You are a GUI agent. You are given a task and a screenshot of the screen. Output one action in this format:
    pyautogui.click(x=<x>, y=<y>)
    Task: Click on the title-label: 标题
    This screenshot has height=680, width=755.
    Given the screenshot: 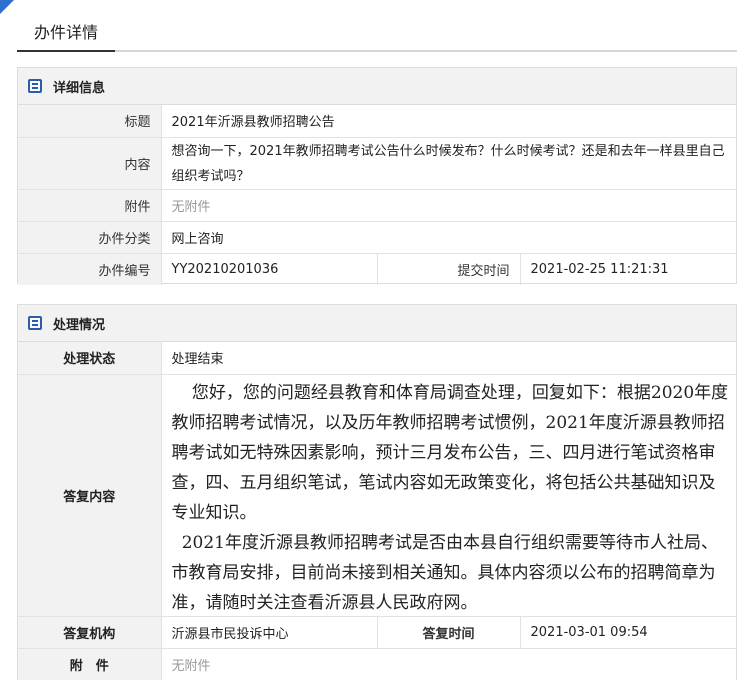 What is the action you would take?
    pyautogui.click(x=90, y=121)
    